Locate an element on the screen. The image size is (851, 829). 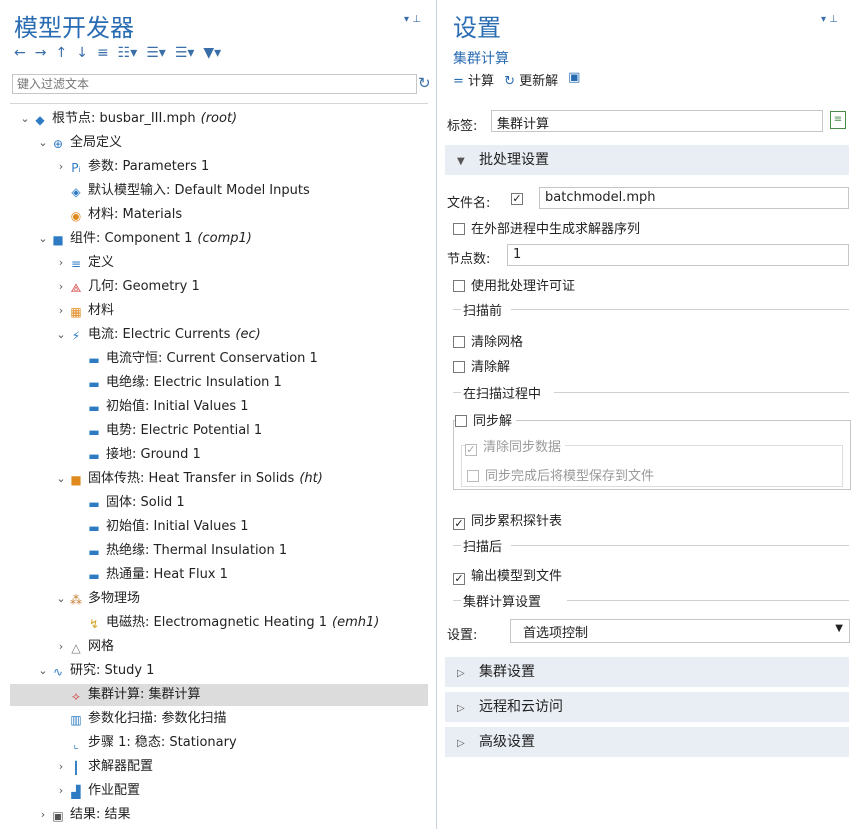
tree-node: ⌄ ⁂ 多物理场 is located at coordinates (219, 599).